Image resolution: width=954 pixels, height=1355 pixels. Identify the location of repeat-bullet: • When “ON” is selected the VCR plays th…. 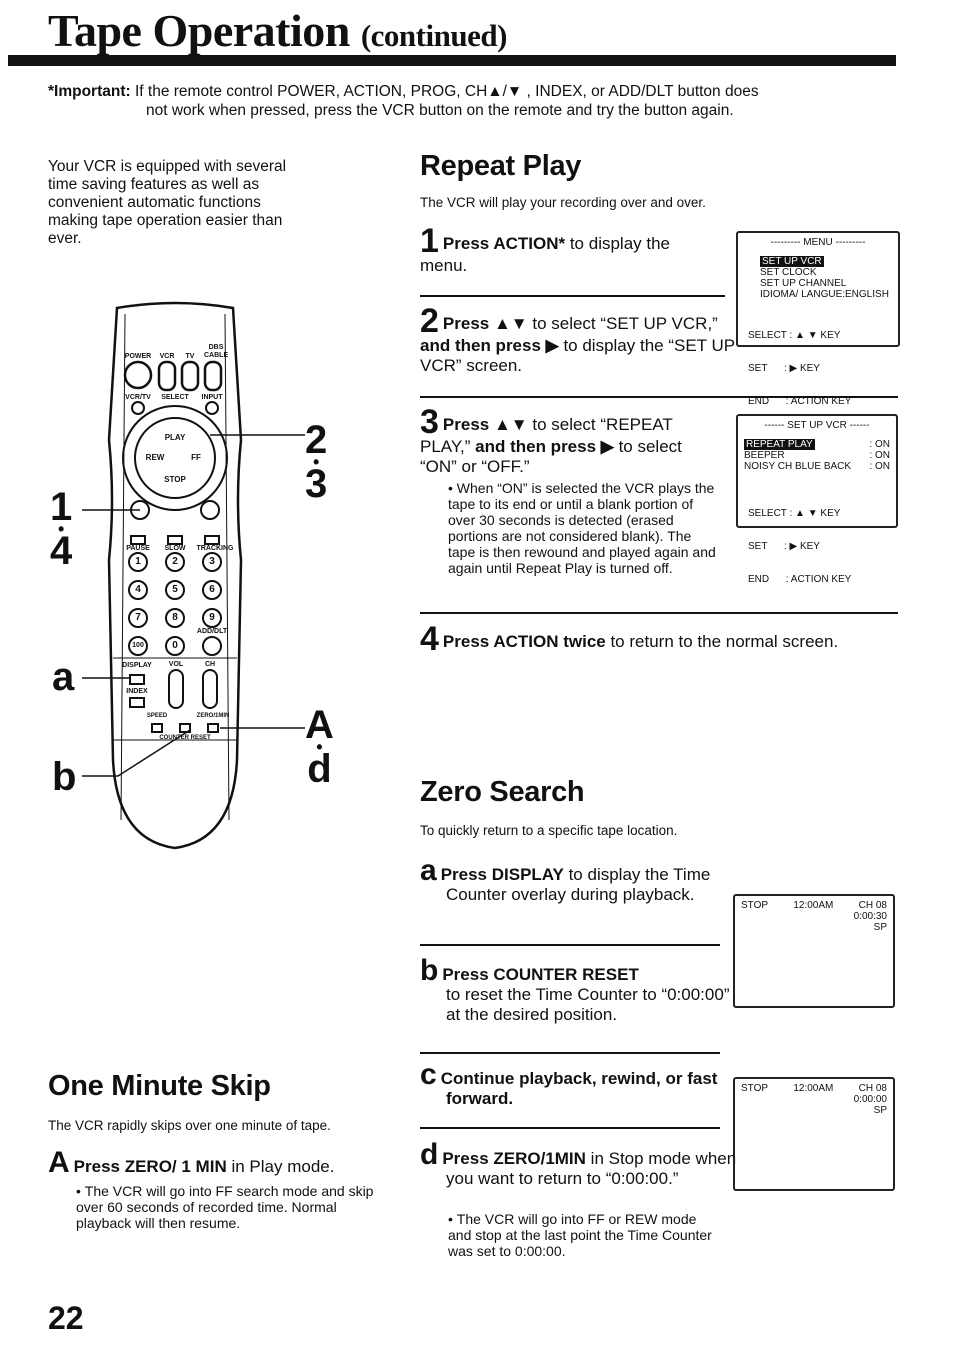
(582, 528).